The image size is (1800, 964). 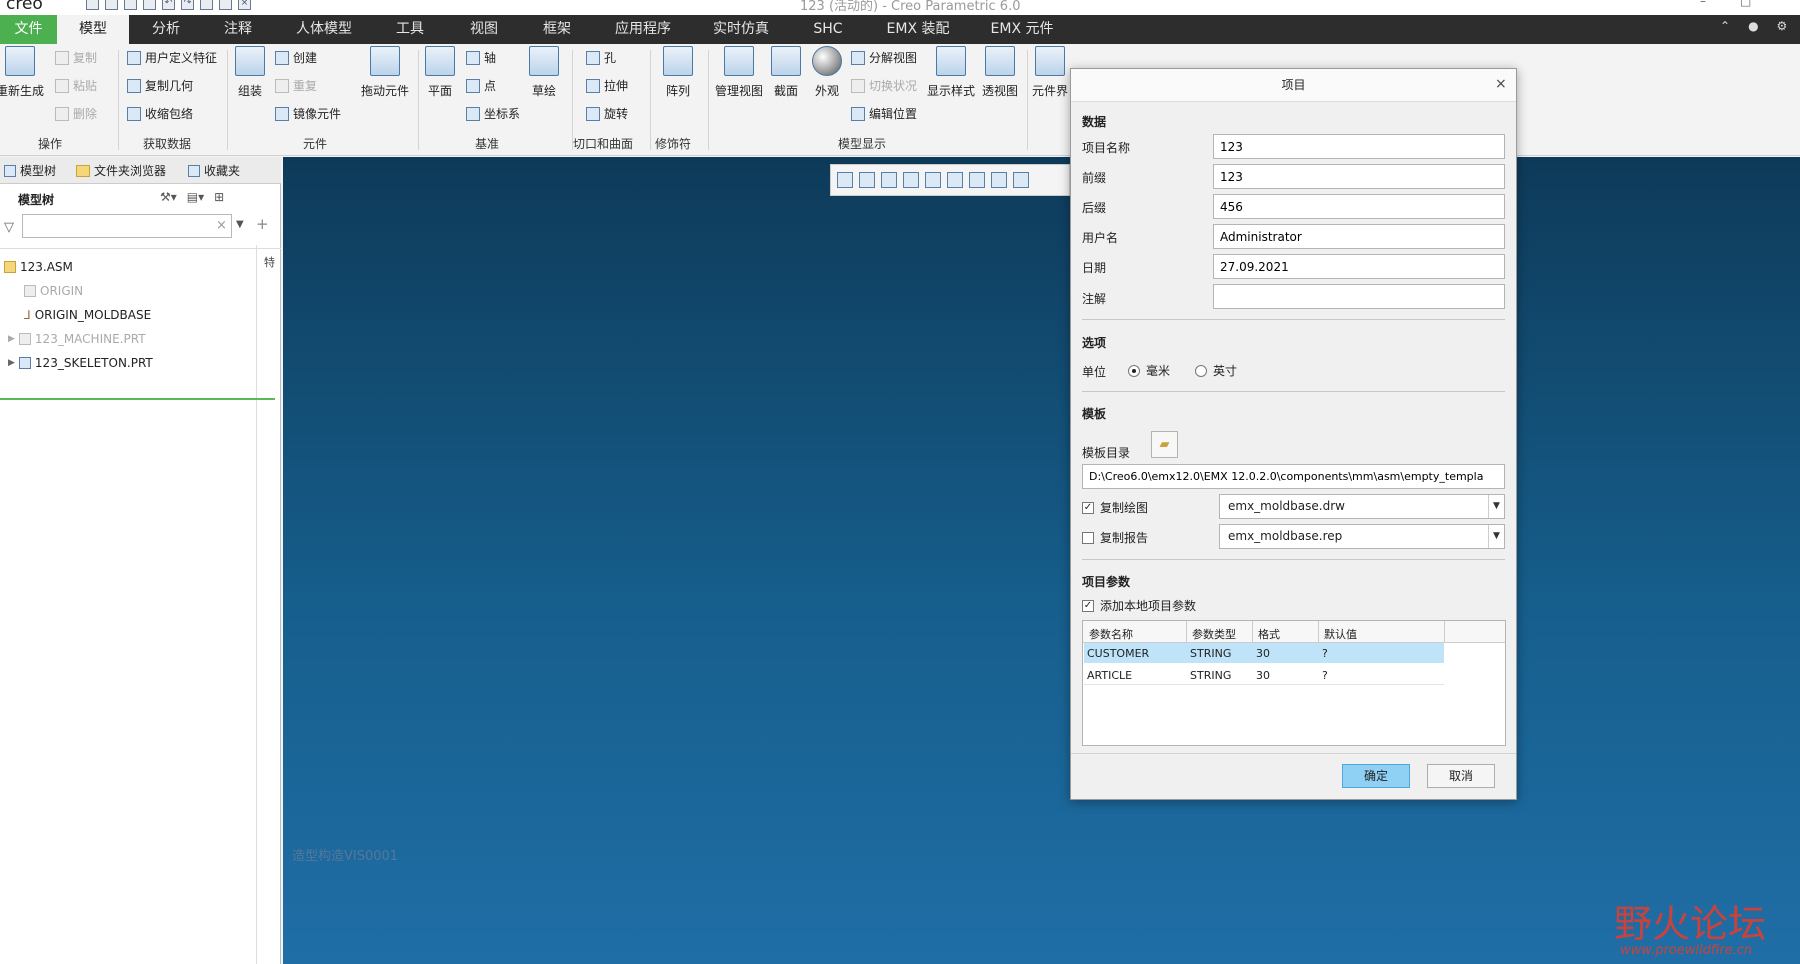 What do you see at coordinates (250, 72) in the screenshot?
I see `assemble-button: 组装` at bounding box center [250, 72].